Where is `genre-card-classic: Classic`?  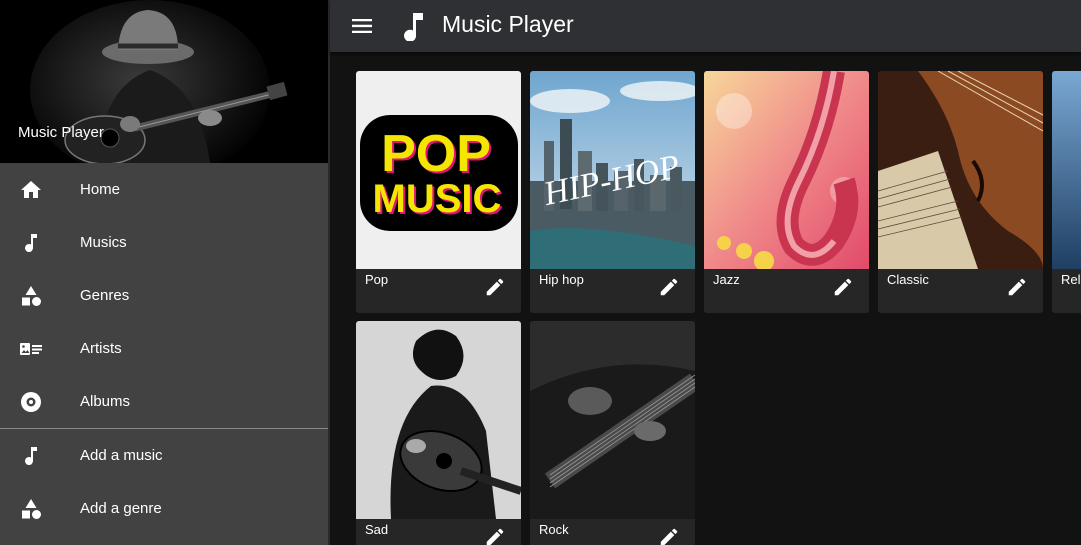
genre-card-classic: Classic is located at coordinates (960, 192).